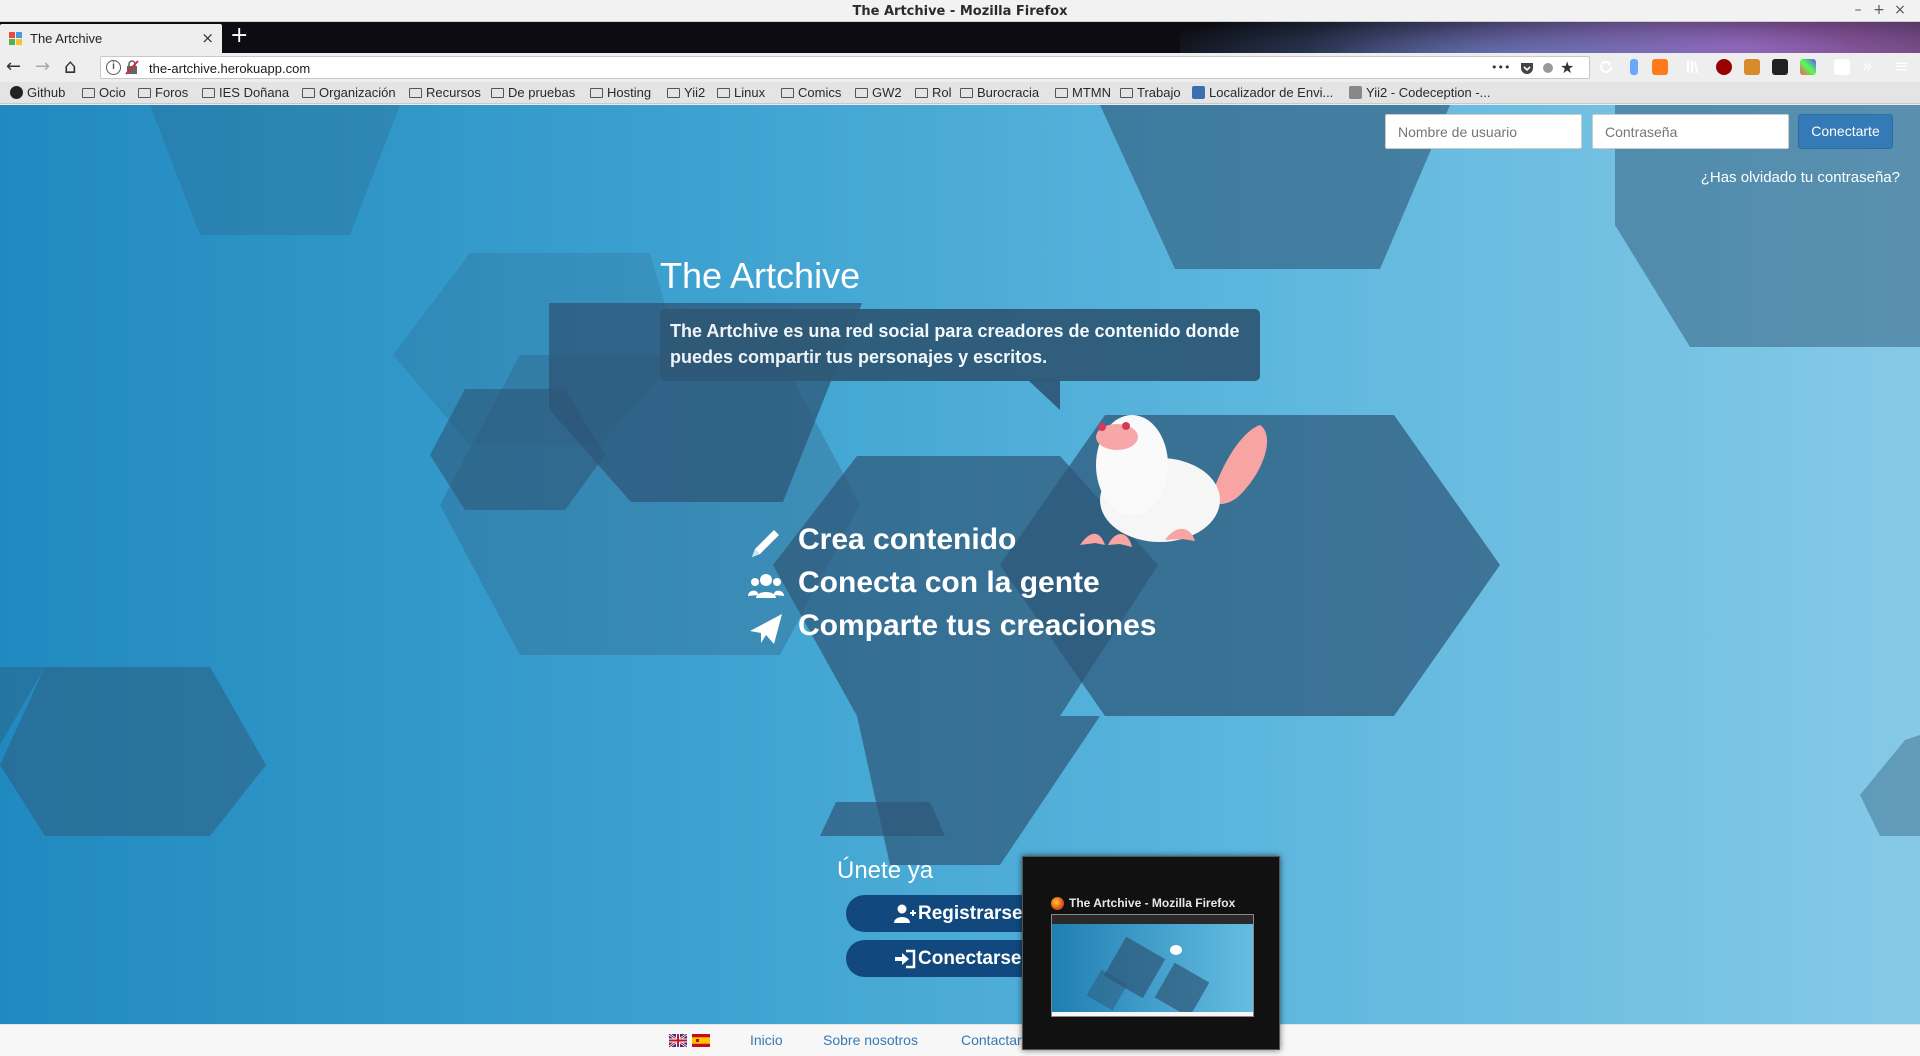 This screenshot has height=1056, width=1920. I want to click on site-title: The Artchive, so click(760, 275).